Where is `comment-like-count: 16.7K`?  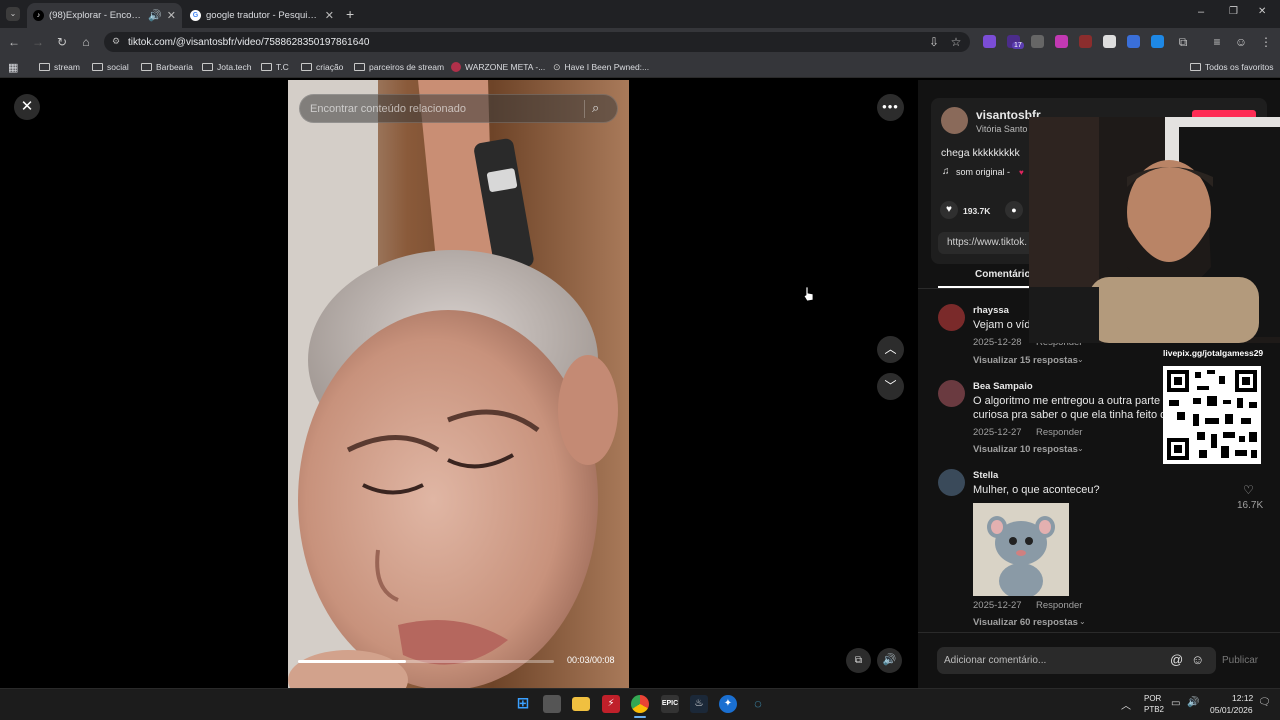 comment-like-count: 16.7K is located at coordinates (1250, 505).